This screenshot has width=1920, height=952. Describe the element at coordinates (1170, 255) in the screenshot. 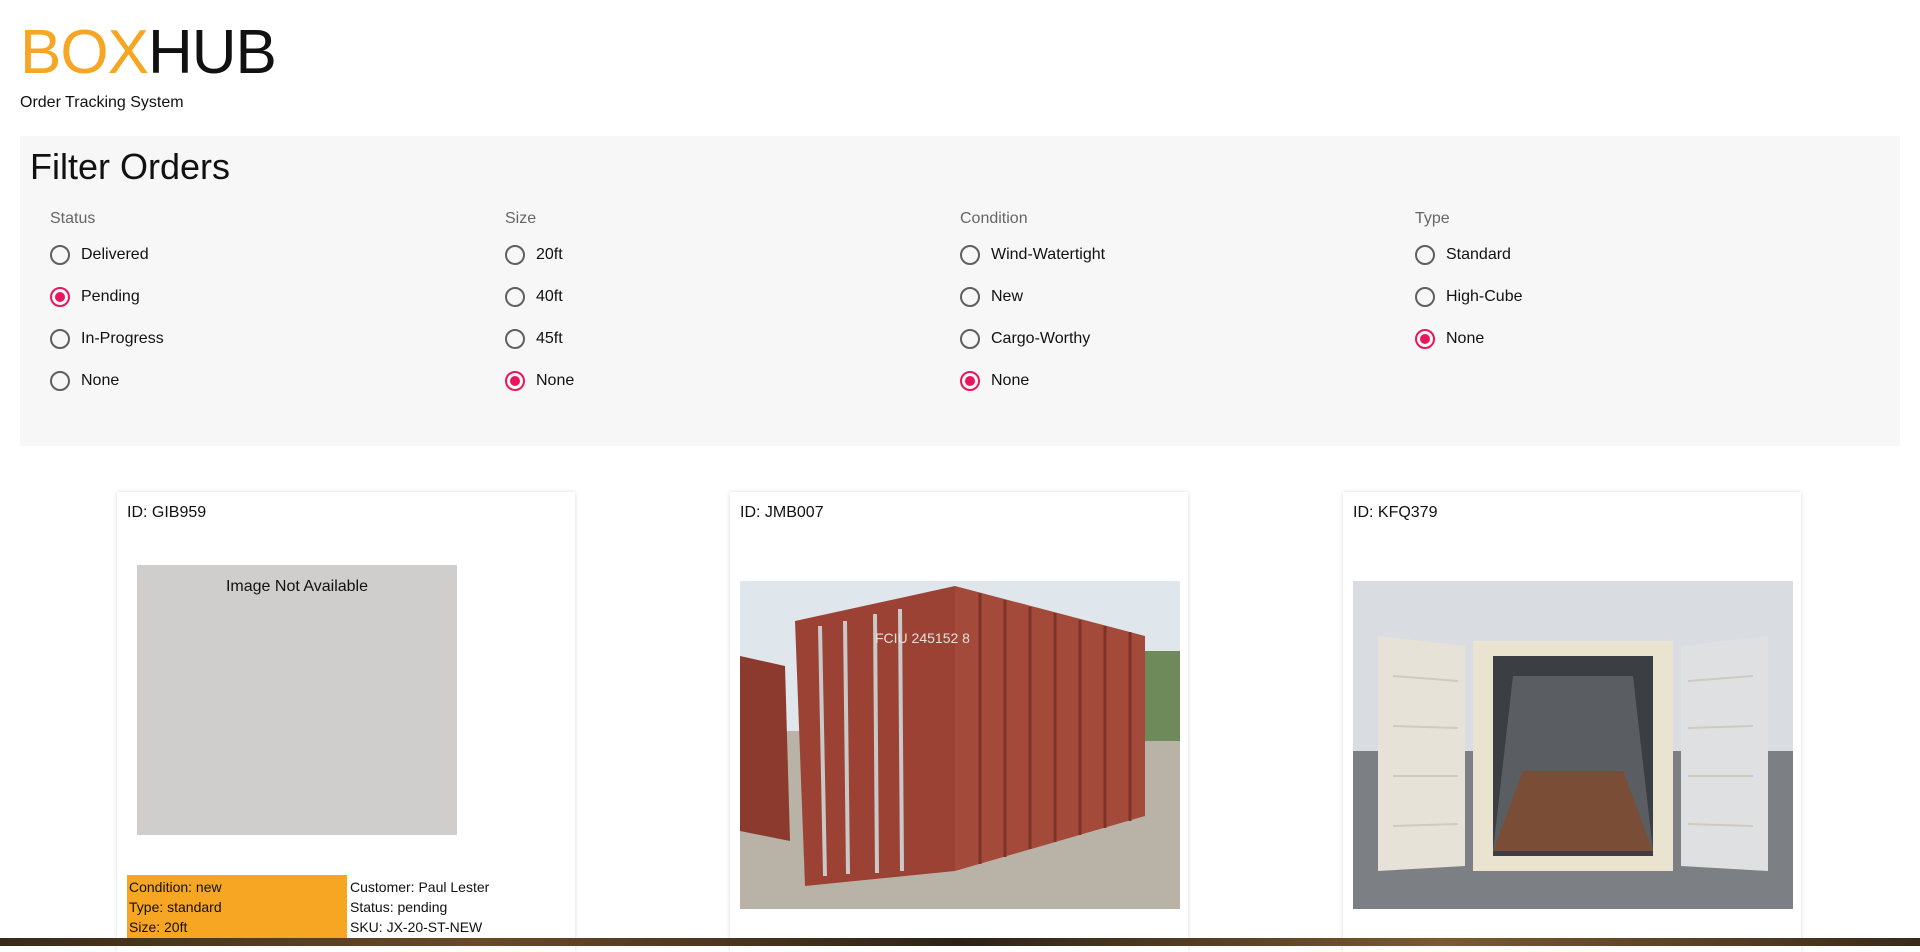

I see `condition-option-wind-watertight: Wind-Watertight` at that location.